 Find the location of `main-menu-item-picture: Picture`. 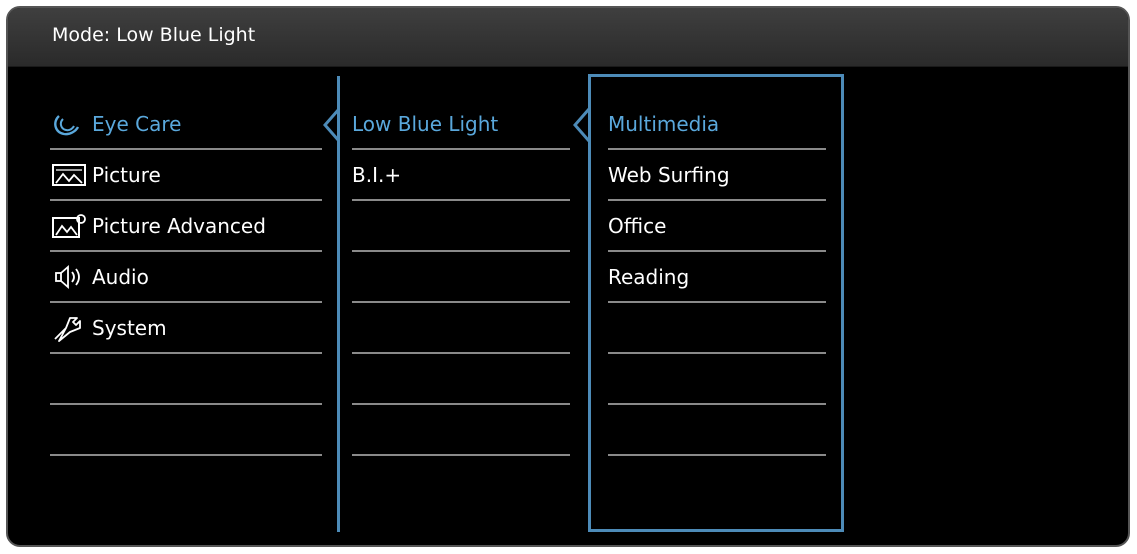

main-menu-item-picture: Picture is located at coordinates (186, 176).